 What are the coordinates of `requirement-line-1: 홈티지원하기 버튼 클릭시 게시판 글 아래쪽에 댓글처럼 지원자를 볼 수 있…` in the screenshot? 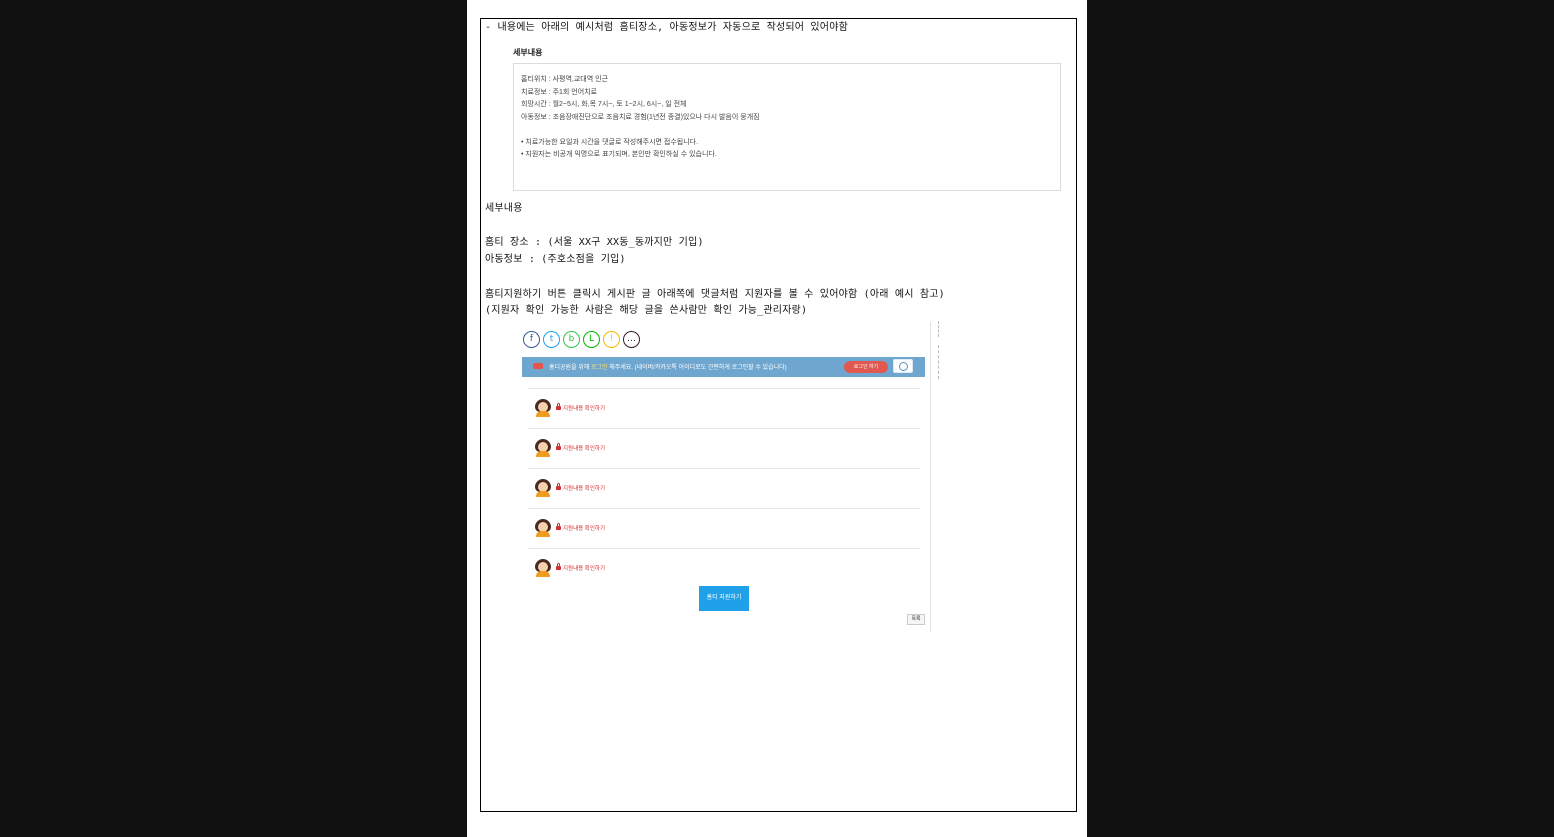 It's located at (715, 294).